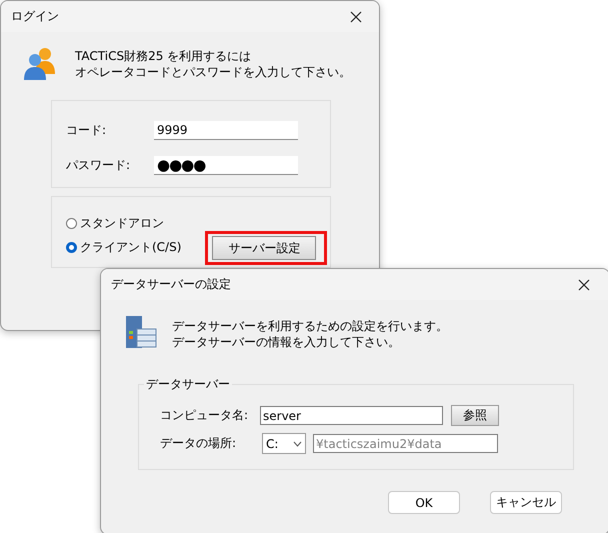 The image size is (608, 533). I want to click on window-title: ログイン, so click(35, 16).